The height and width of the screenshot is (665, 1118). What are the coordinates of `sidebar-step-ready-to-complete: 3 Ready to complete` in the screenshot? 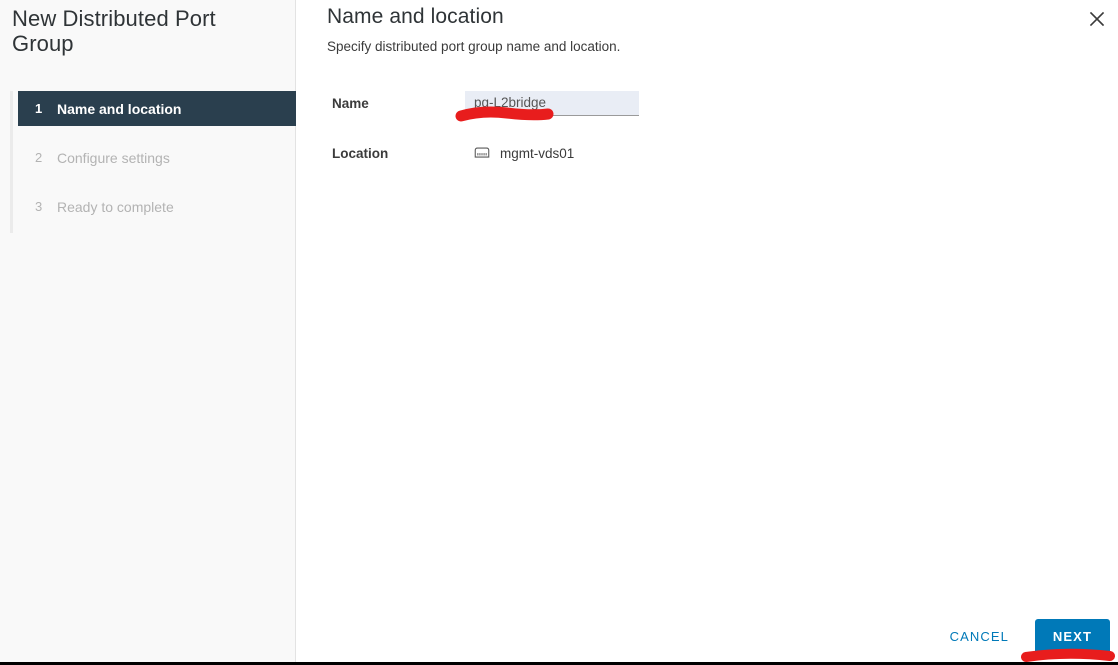 It's located at (158, 206).